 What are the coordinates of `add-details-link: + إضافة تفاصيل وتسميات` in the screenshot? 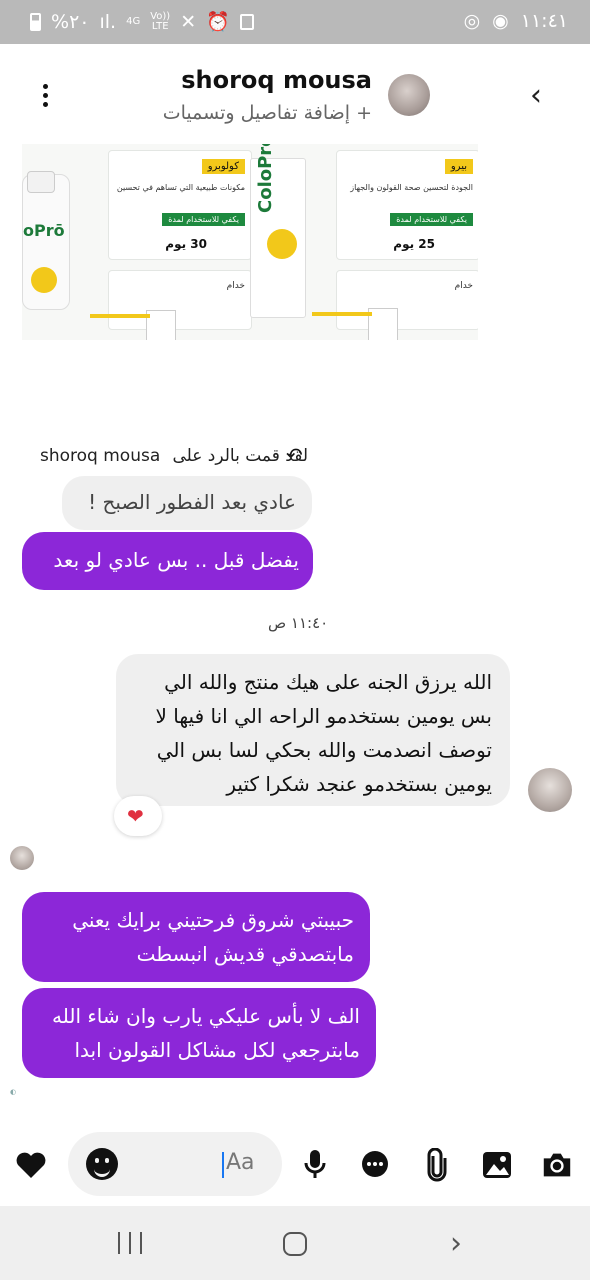 It's located at (267, 113).